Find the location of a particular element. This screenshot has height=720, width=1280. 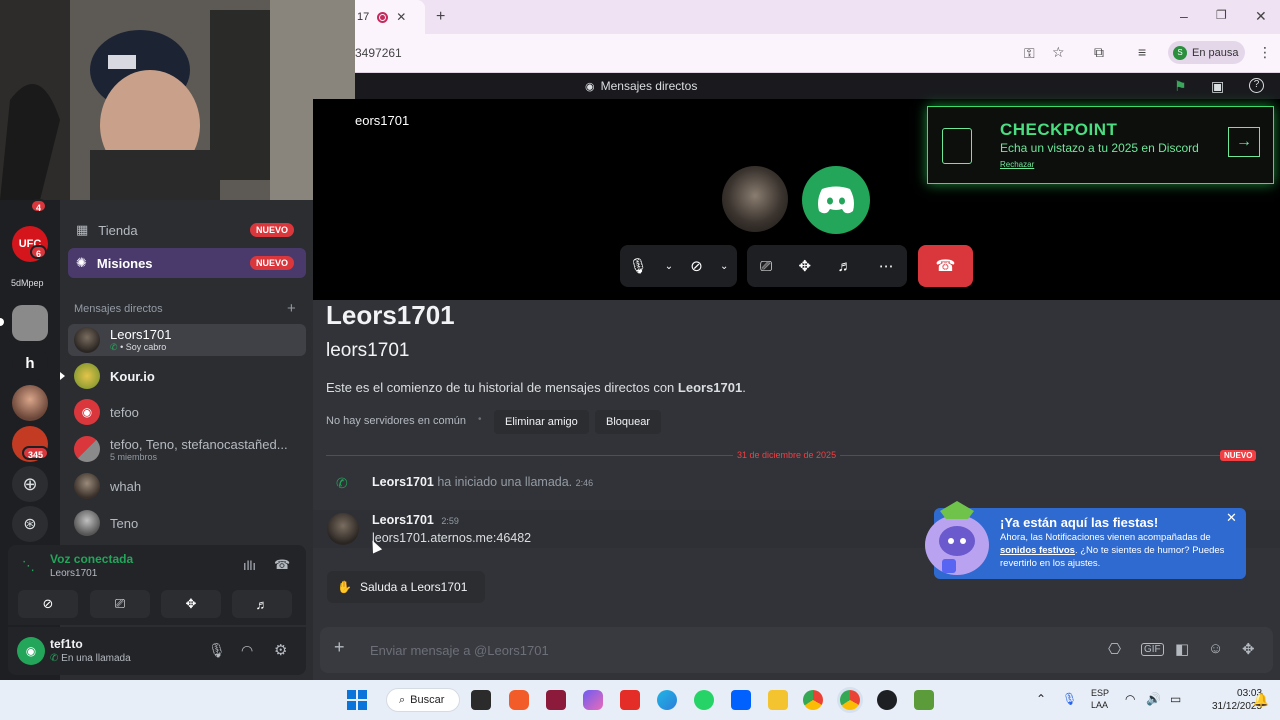

screen-share-button: ⎚ is located at coordinates (120, 604).